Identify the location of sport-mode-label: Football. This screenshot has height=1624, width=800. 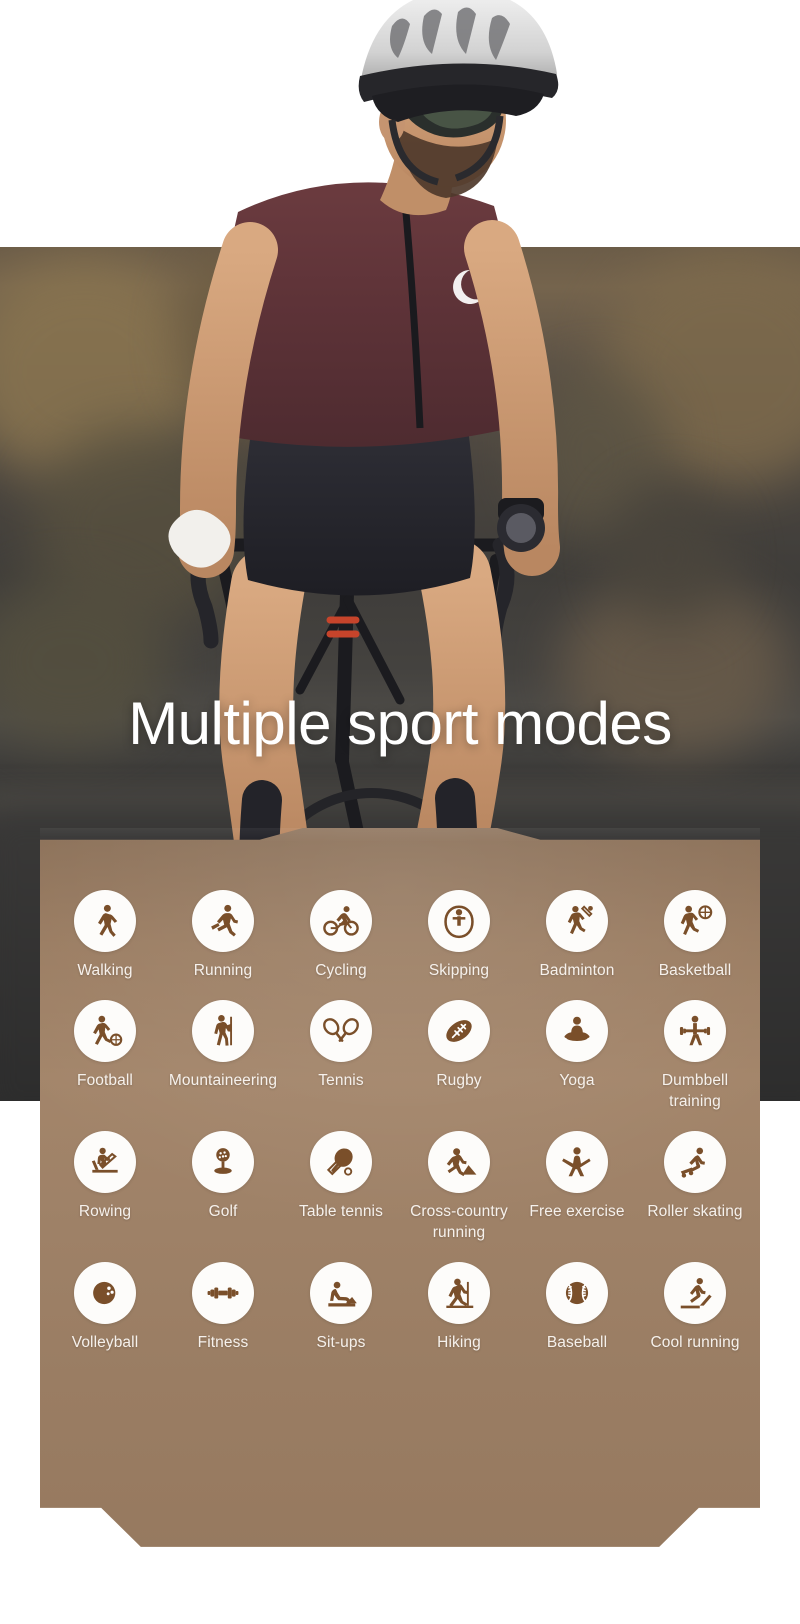
(105, 1080).